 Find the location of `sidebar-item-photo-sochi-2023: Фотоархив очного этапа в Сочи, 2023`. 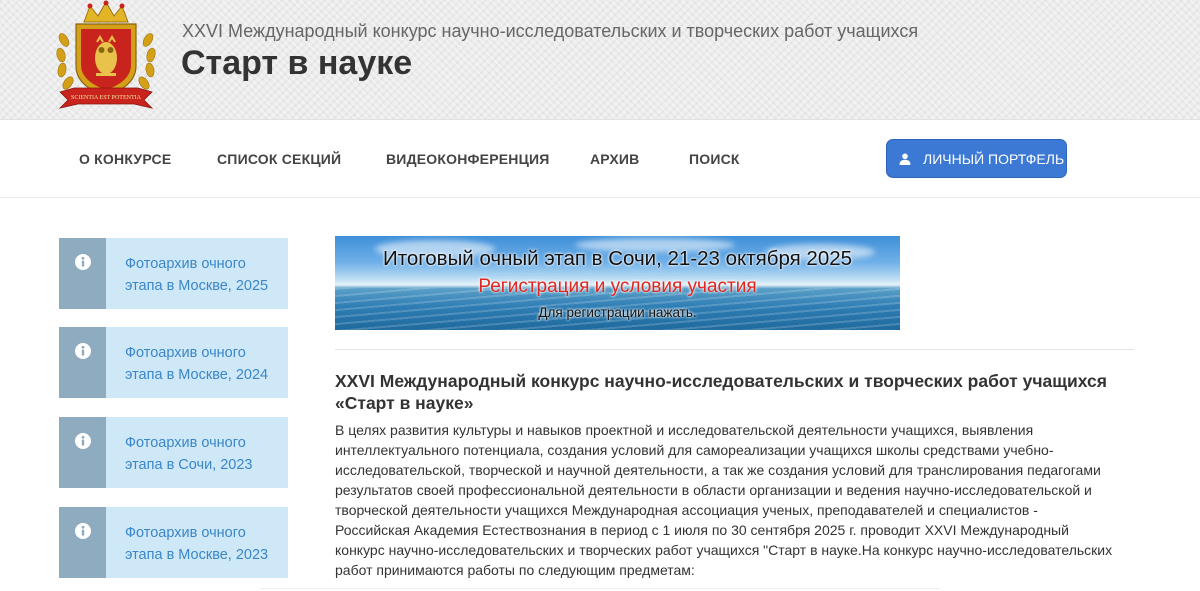

sidebar-item-photo-sochi-2023: Фотоархив очного этапа в Сочи, 2023 is located at coordinates (173, 452).